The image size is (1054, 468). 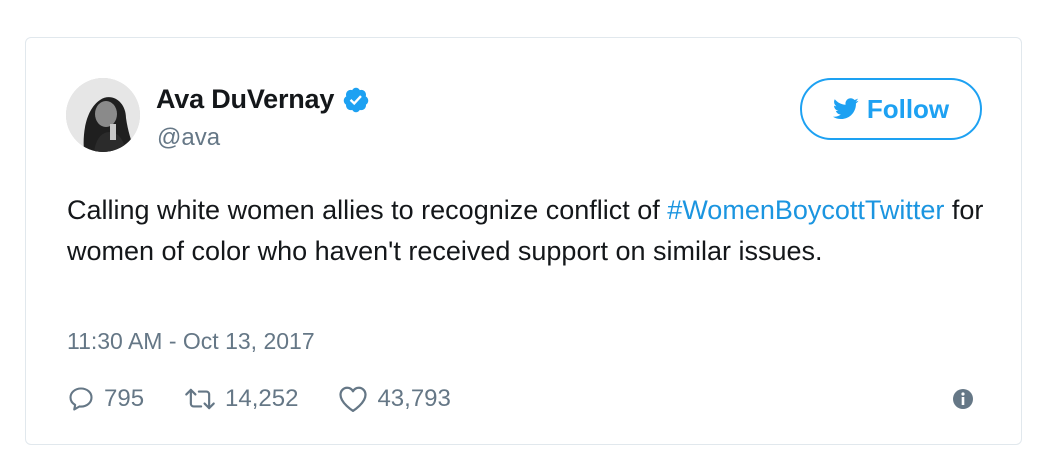 I want to click on reply-action: 795, so click(x=105, y=399).